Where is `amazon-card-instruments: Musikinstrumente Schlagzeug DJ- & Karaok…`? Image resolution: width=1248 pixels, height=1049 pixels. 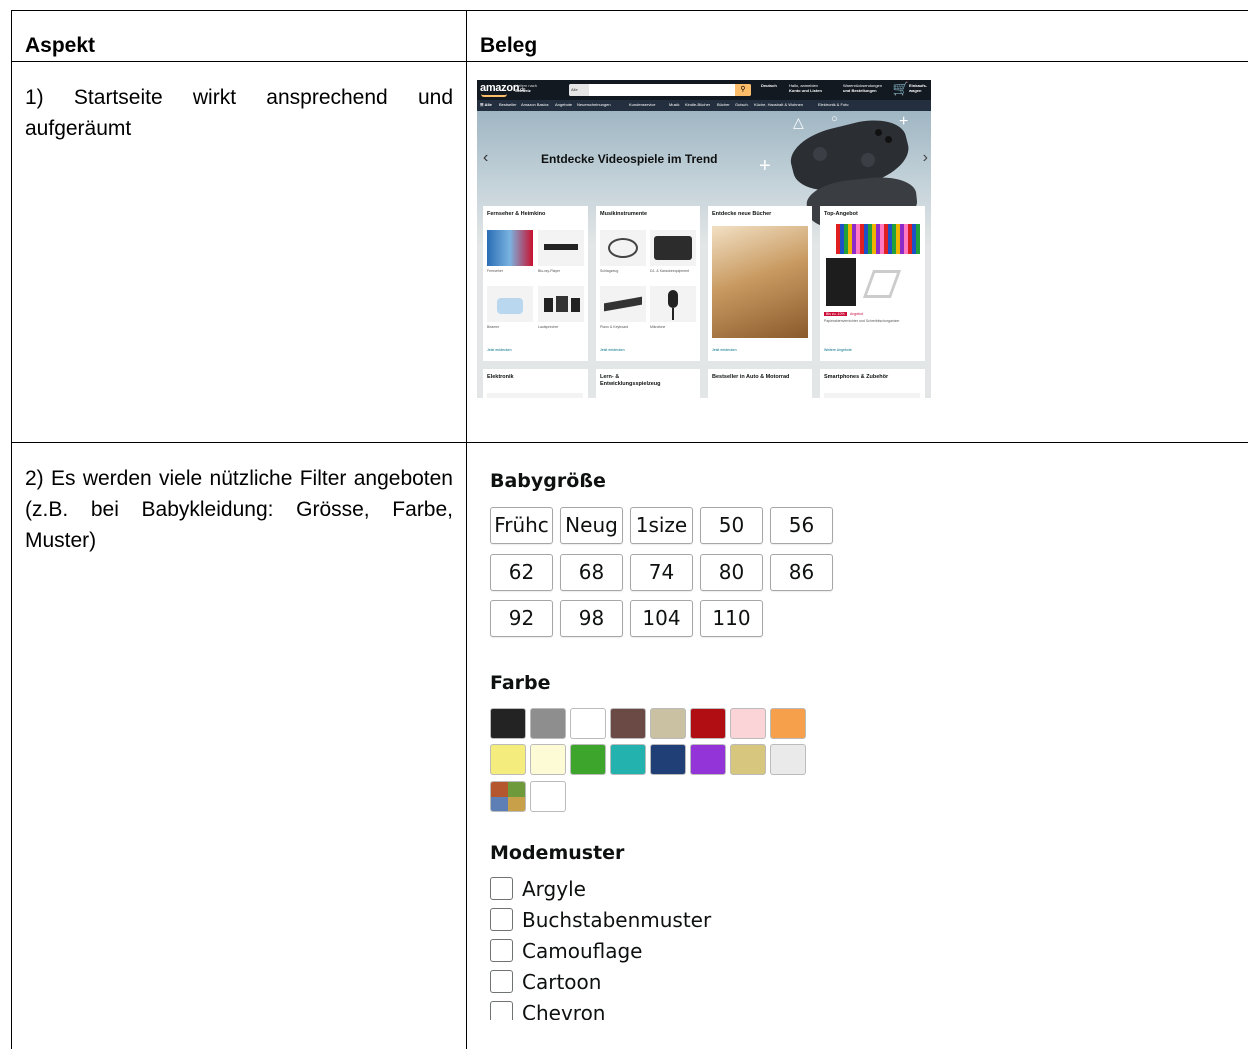 amazon-card-instruments: Musikinstrumente Schlagzeug DJ- & Karaok… is located at coordinates (648, 283).